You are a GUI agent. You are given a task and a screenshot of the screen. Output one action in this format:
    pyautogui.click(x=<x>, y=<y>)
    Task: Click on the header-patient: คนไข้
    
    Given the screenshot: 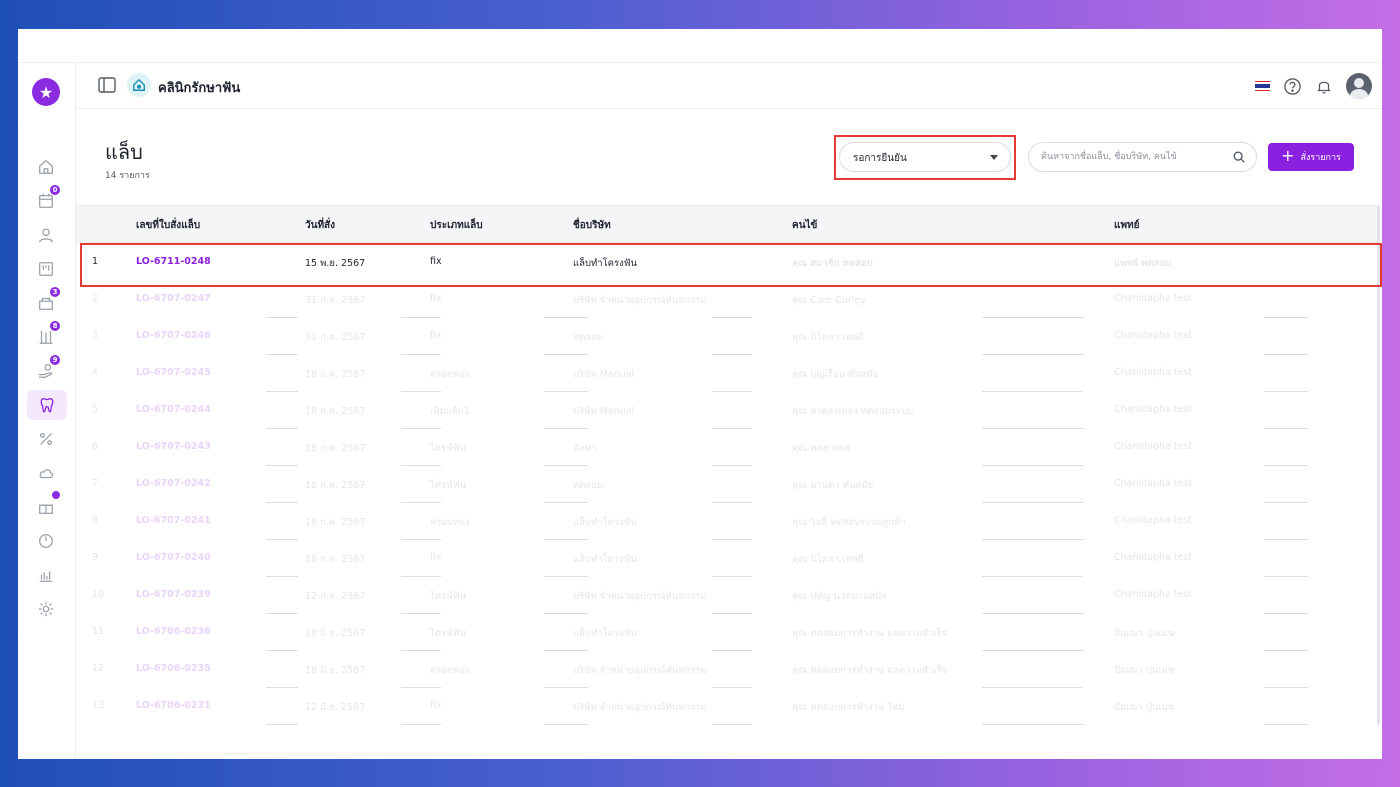 What is the action you would take?
    pyautogui.click(x=804, y=225)
    